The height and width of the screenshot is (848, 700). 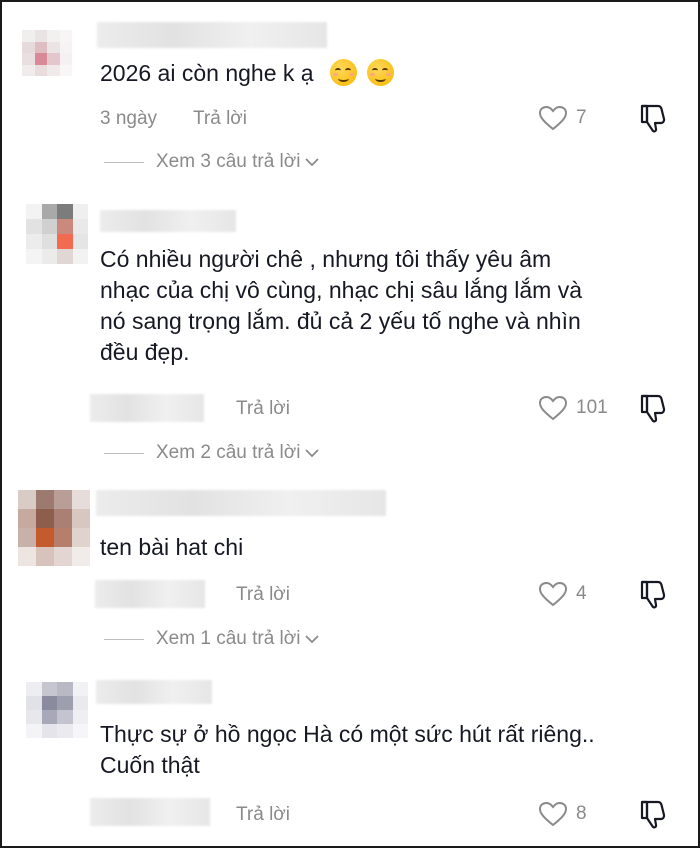 What do you see at coordinates (581, 593) in the screenshot?
I see `like-count: 4` at bounding box center [581, 593].